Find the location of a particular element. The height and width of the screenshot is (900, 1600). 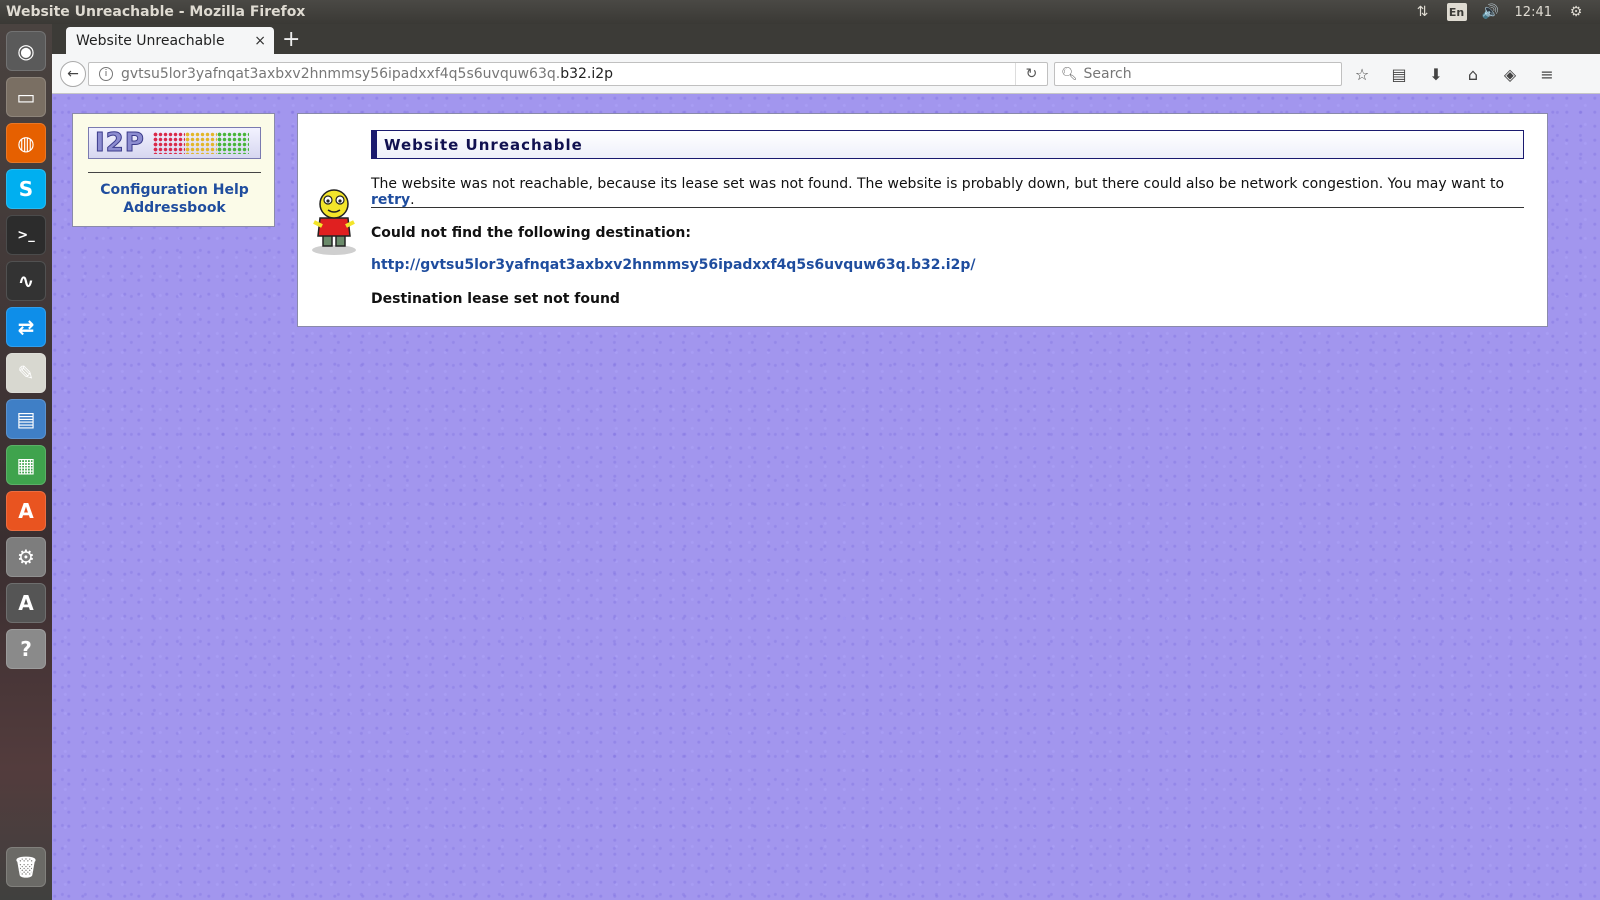

i2p-mascot-icon is located at coordinates (334, 222).